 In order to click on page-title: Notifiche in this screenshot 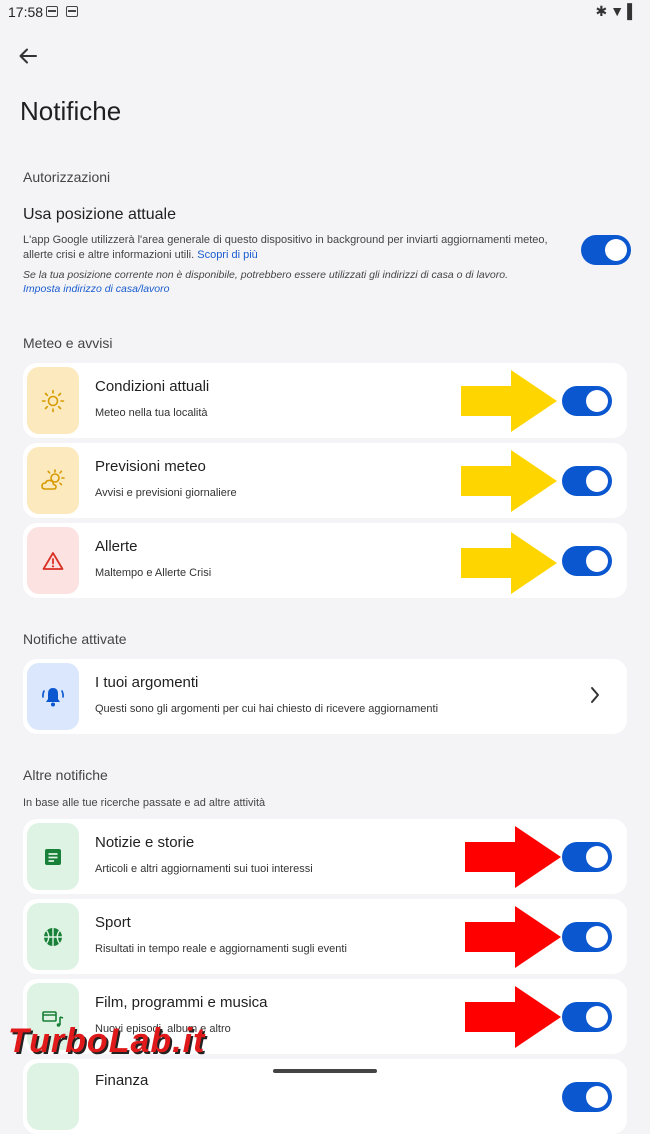, I will do `click(71, 111)`.